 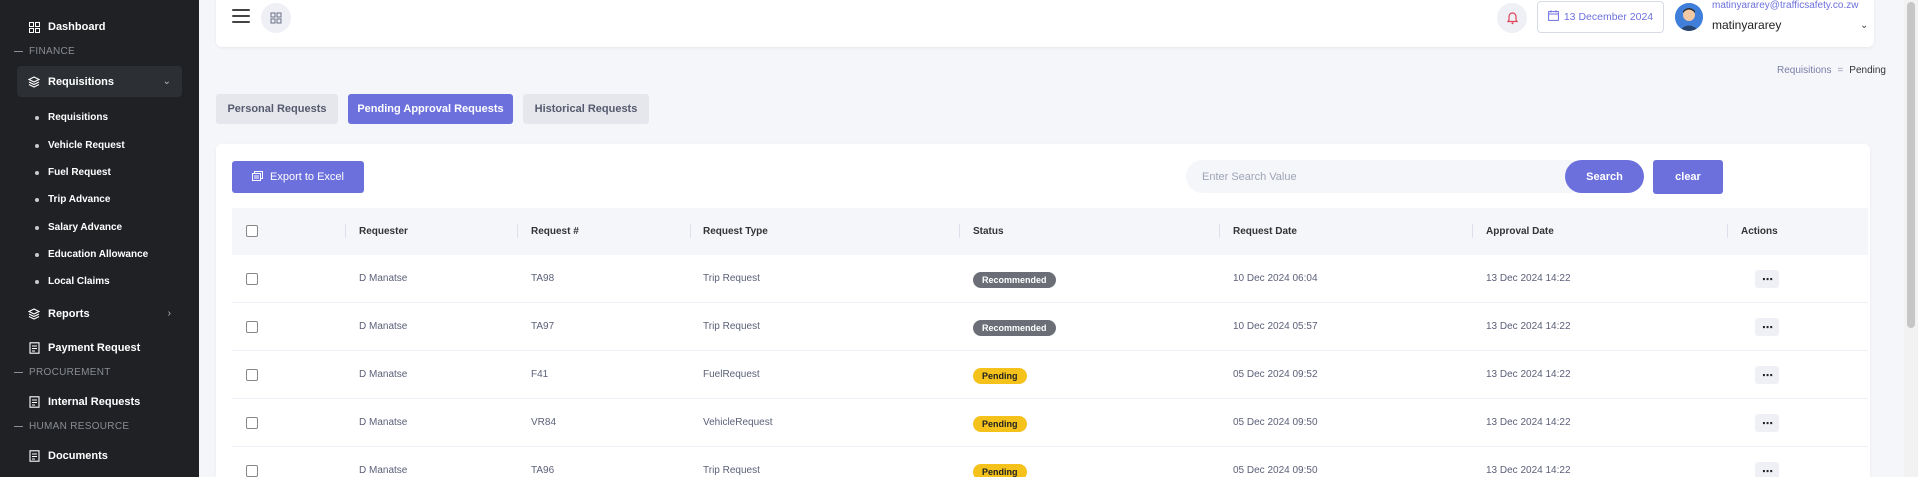 What do you see at coordinates (1265, 231) in the screenshot?
I see `column-header-request-date: Request Date` at bounding box center [1265, 231].